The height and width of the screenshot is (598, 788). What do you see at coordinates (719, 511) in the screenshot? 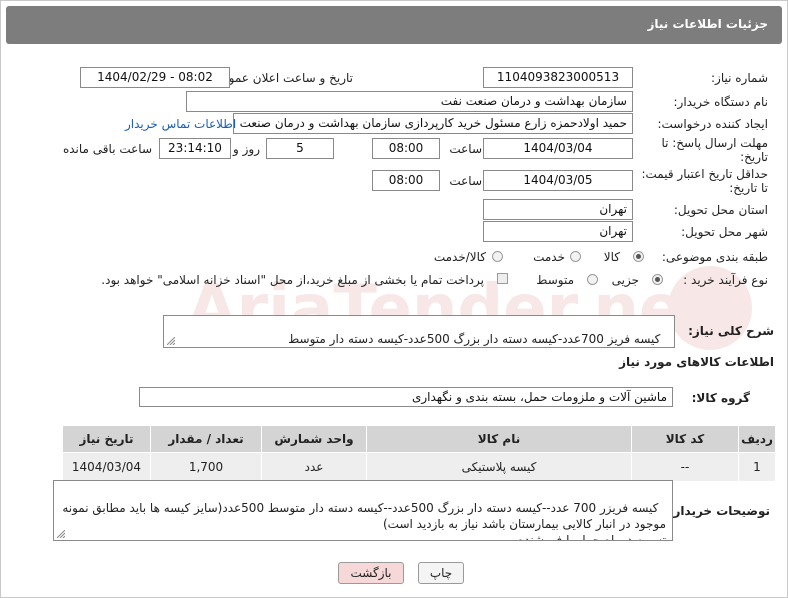
I see `buyer-notes-label: توضیحات خریدار:` at bounding box center [719, 511].